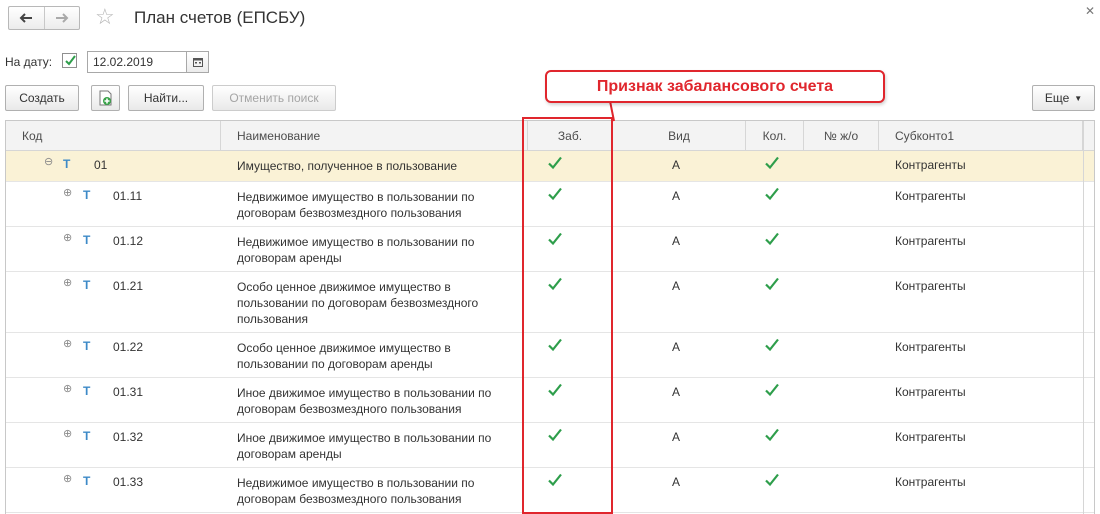  I want to click on arrow-right-icon, so click(62, 18).